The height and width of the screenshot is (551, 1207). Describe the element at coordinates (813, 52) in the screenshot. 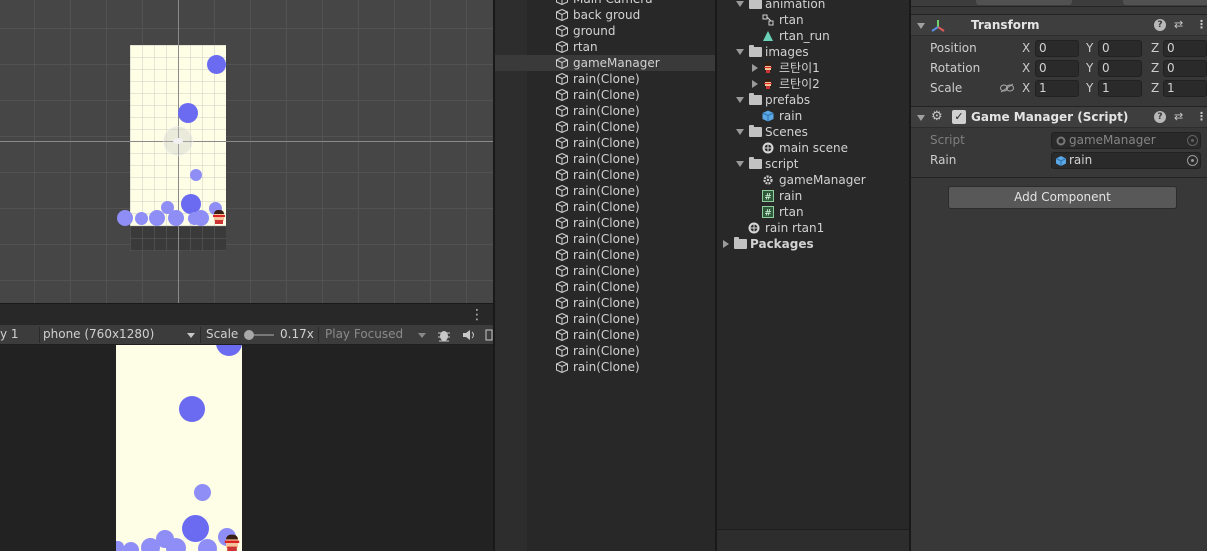

I see `project-folder-item: images` at that location.